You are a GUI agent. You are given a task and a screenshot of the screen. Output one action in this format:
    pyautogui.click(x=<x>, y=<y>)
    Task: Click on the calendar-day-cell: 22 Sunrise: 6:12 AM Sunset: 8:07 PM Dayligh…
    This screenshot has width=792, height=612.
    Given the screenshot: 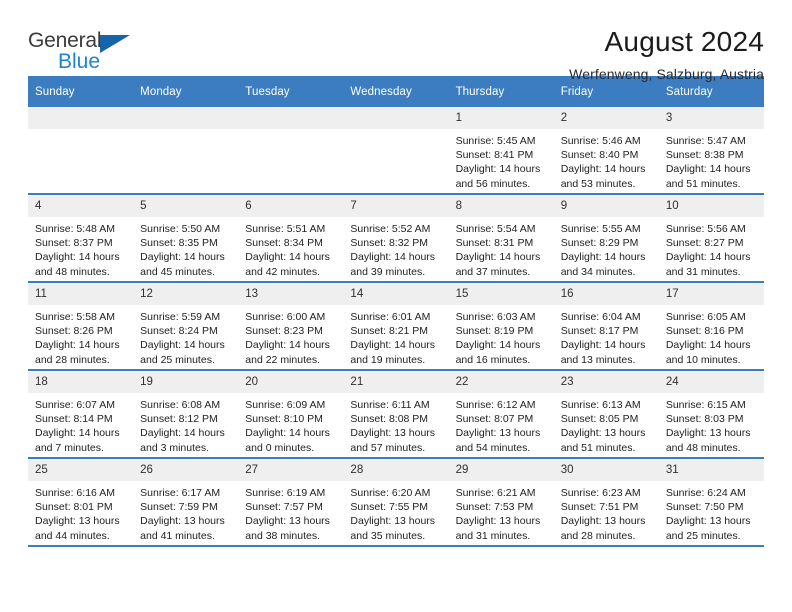 What is the action you would take?
    pyautogui.click(x=501, y=414)
    